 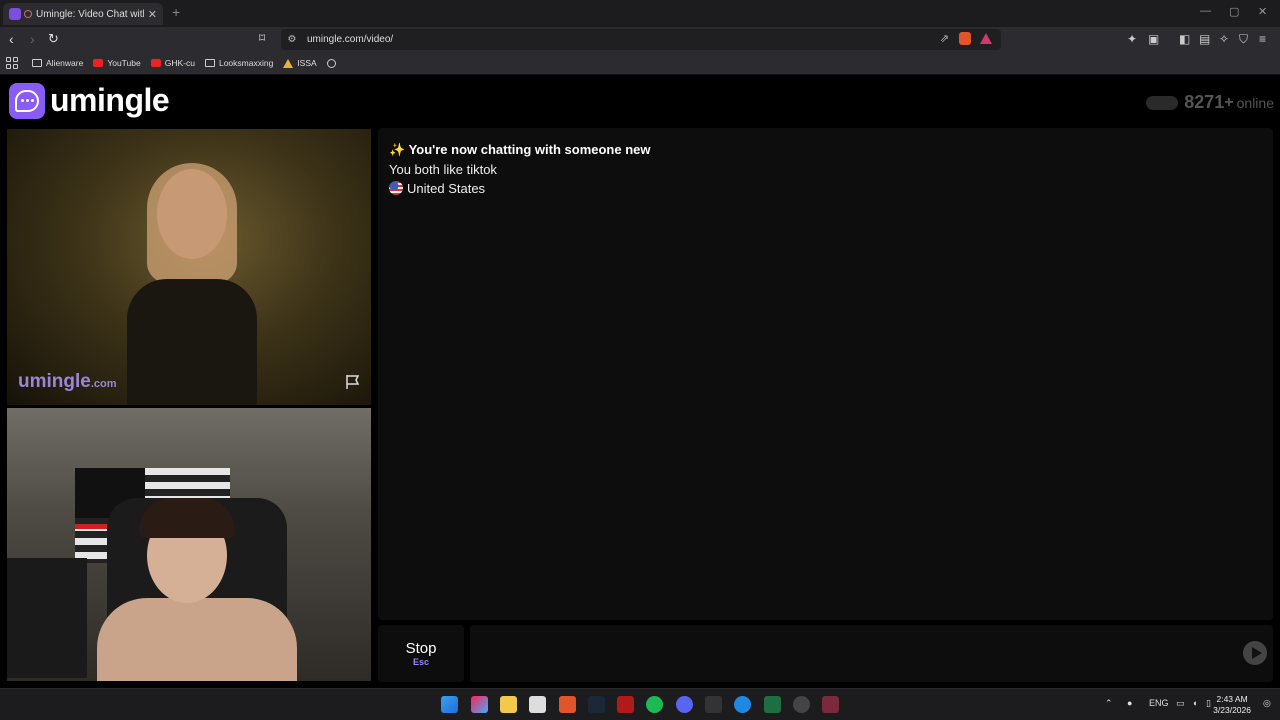 What do you see at coordinates (830, 704) in the screenshot?
I see `epic-launcher-icon` at bounding box center [830, 704].